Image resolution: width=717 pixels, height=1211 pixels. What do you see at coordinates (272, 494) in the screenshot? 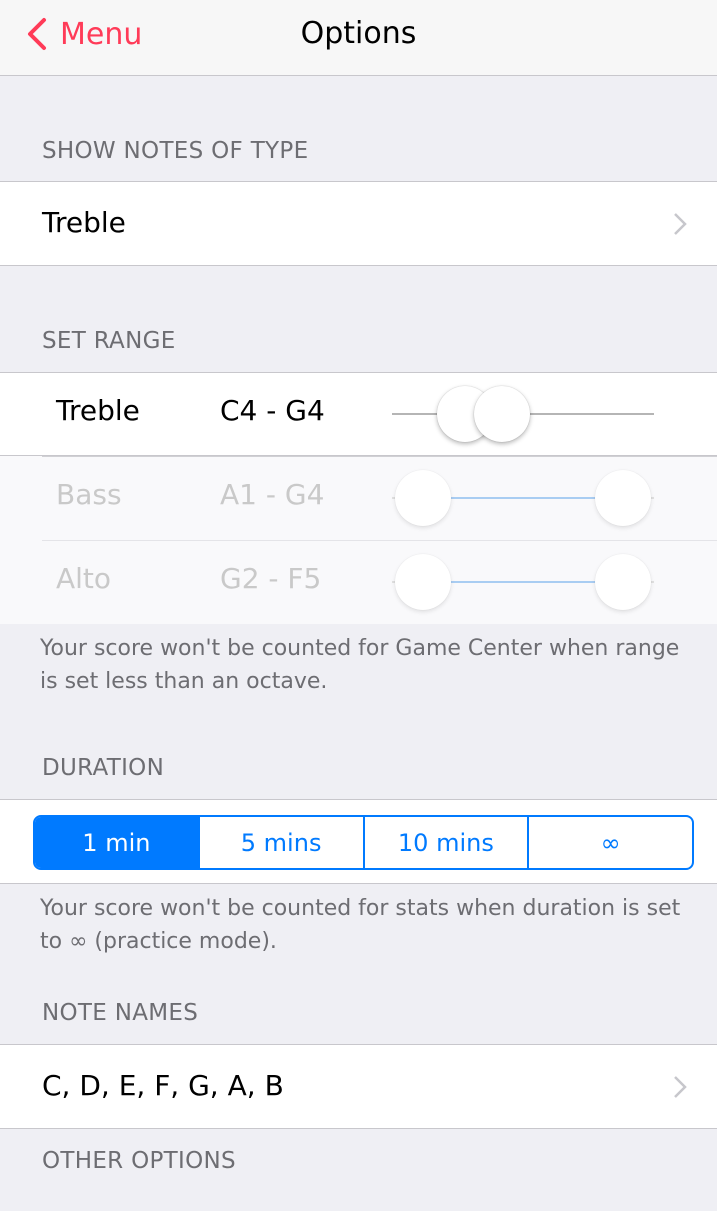
I see `range-row-value: A1 - G4` at bounding box center [272, 494].